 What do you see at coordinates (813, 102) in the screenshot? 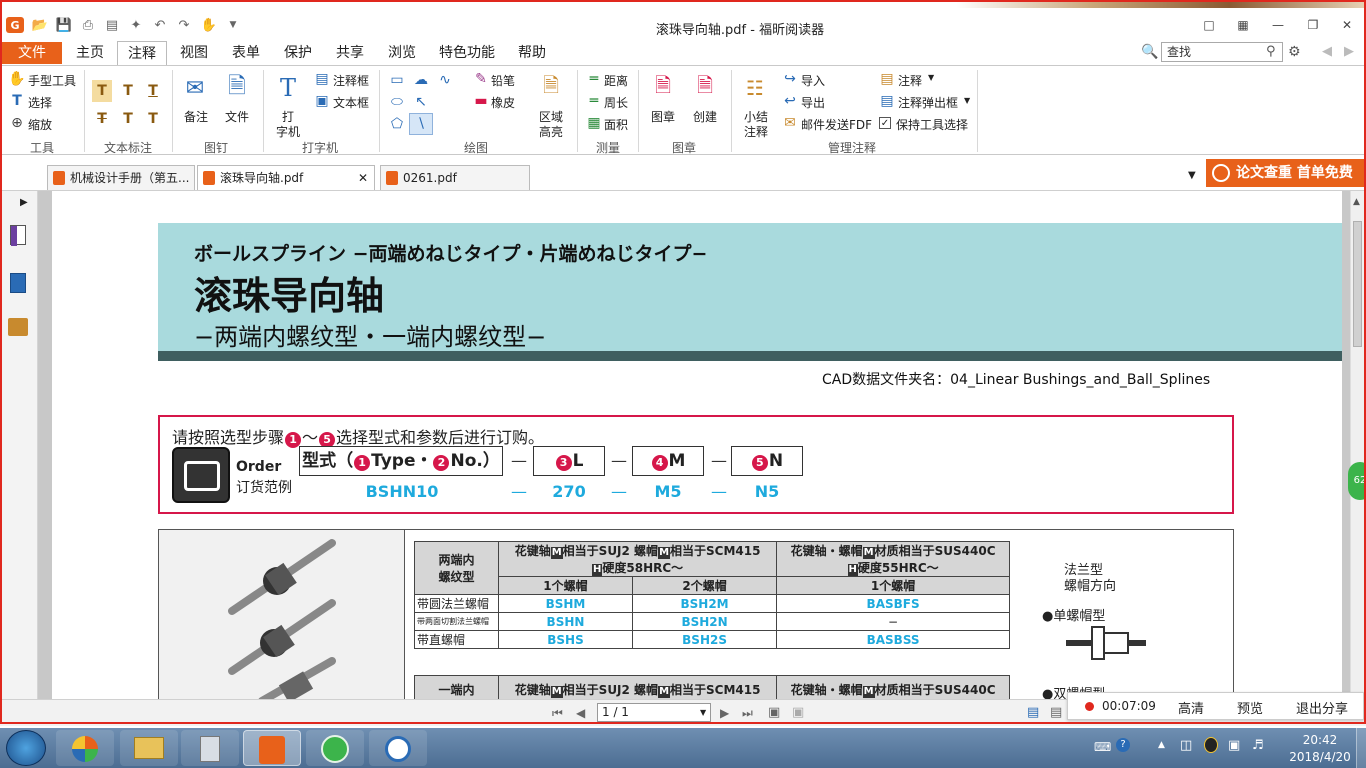
I see `export-label: 导出` at bounding box center [813, 102].